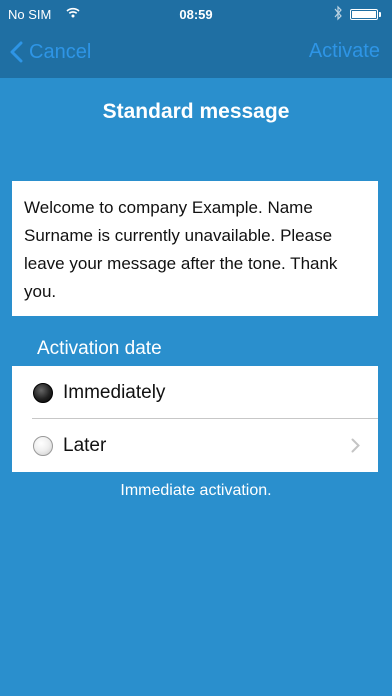 Image resolution: width=392 pixels, height=696 pixels. What do you see at coordinates (380, 14) in the screenshot?
I see `battery-tip` at bounding box center [380, 14].